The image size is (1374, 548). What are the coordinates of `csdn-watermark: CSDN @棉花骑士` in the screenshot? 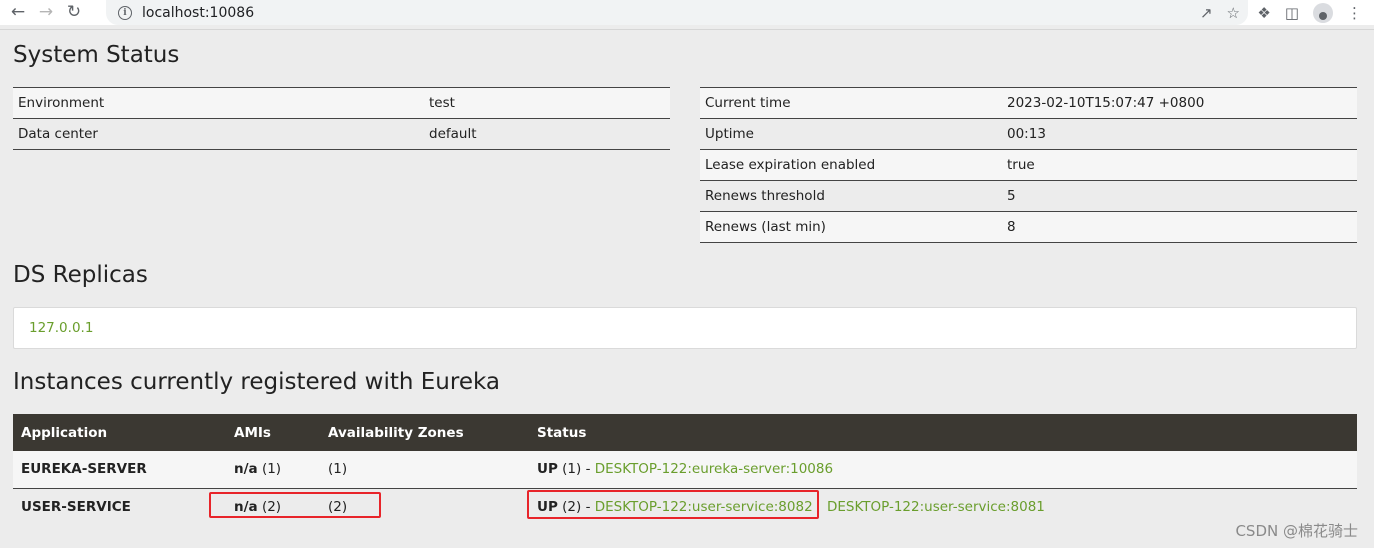 It's located at (1296, 531).